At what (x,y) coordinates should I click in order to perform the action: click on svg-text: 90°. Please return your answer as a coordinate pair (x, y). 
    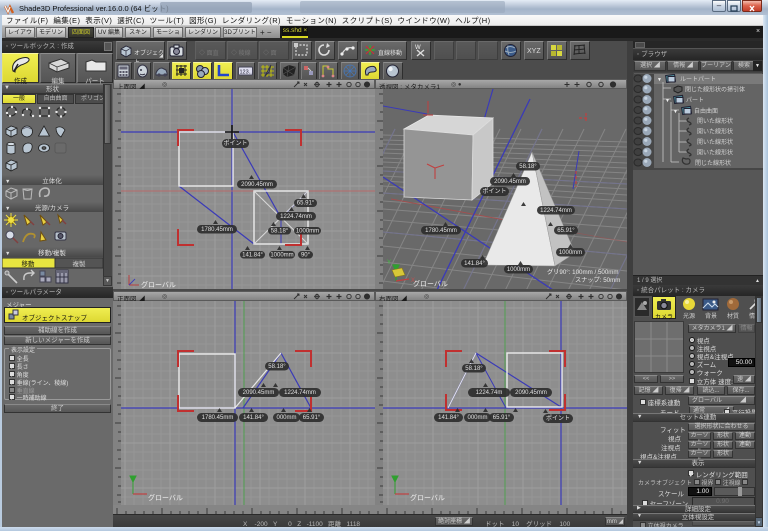
    Looking at the image, I should click on (306, 255).